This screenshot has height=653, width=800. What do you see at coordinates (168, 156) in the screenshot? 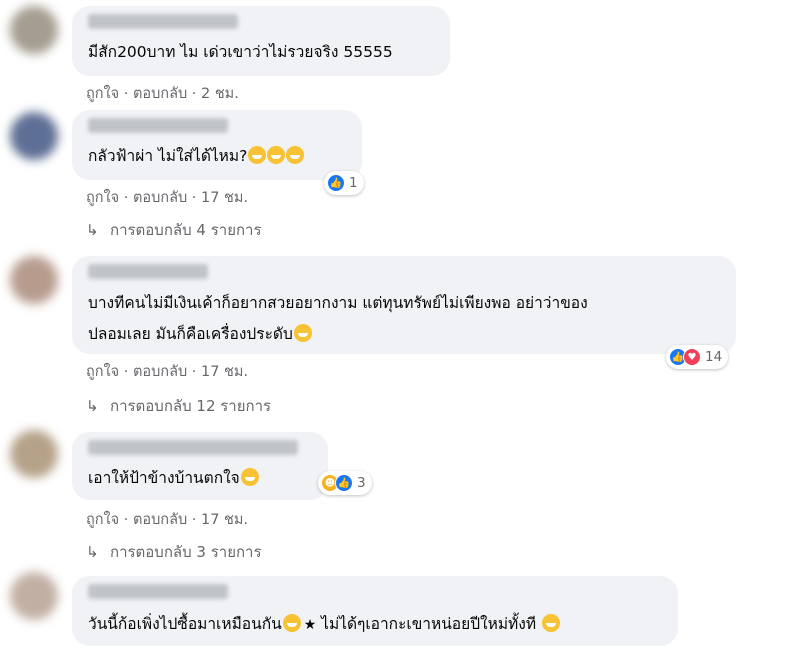
I see `comment-text-content: กลัวฟ้าผ่า ไม่ใส่ได้ไหม?` at bounding box center [168, 156].